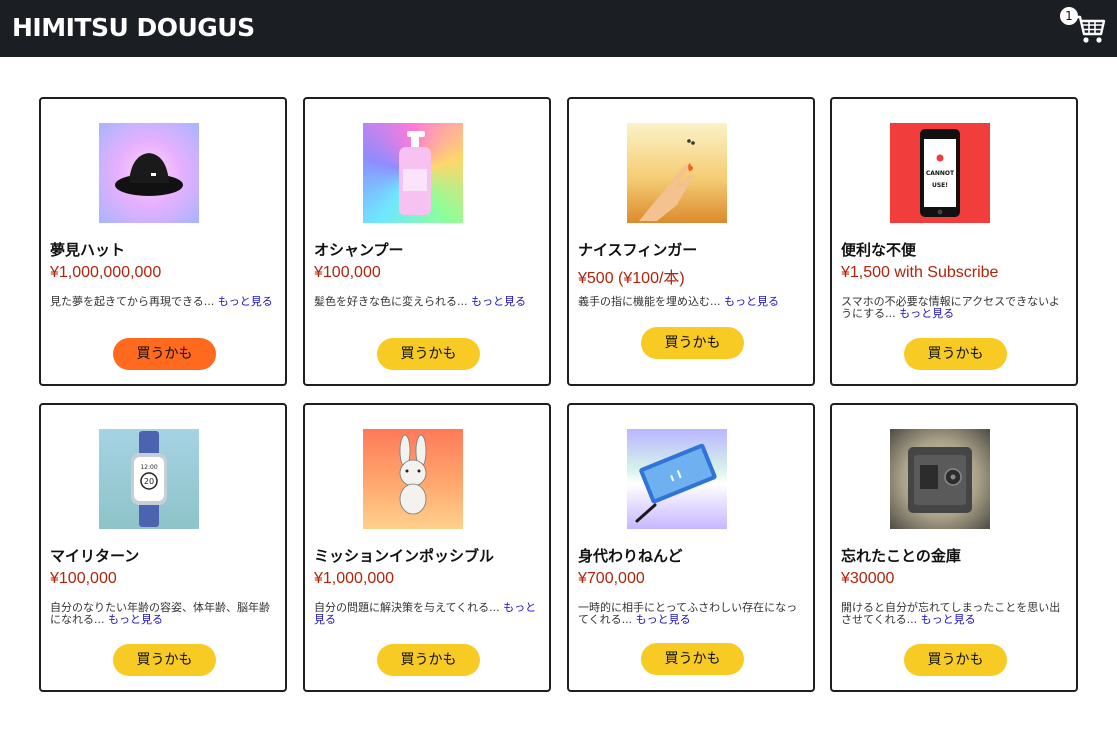 This screenshot has width=1117, height=729. Describe the element at coordinates (420, 301) in the screenshot. I see `product-description: 髪色を好きな色に変えられる... もっと見る` at that location.